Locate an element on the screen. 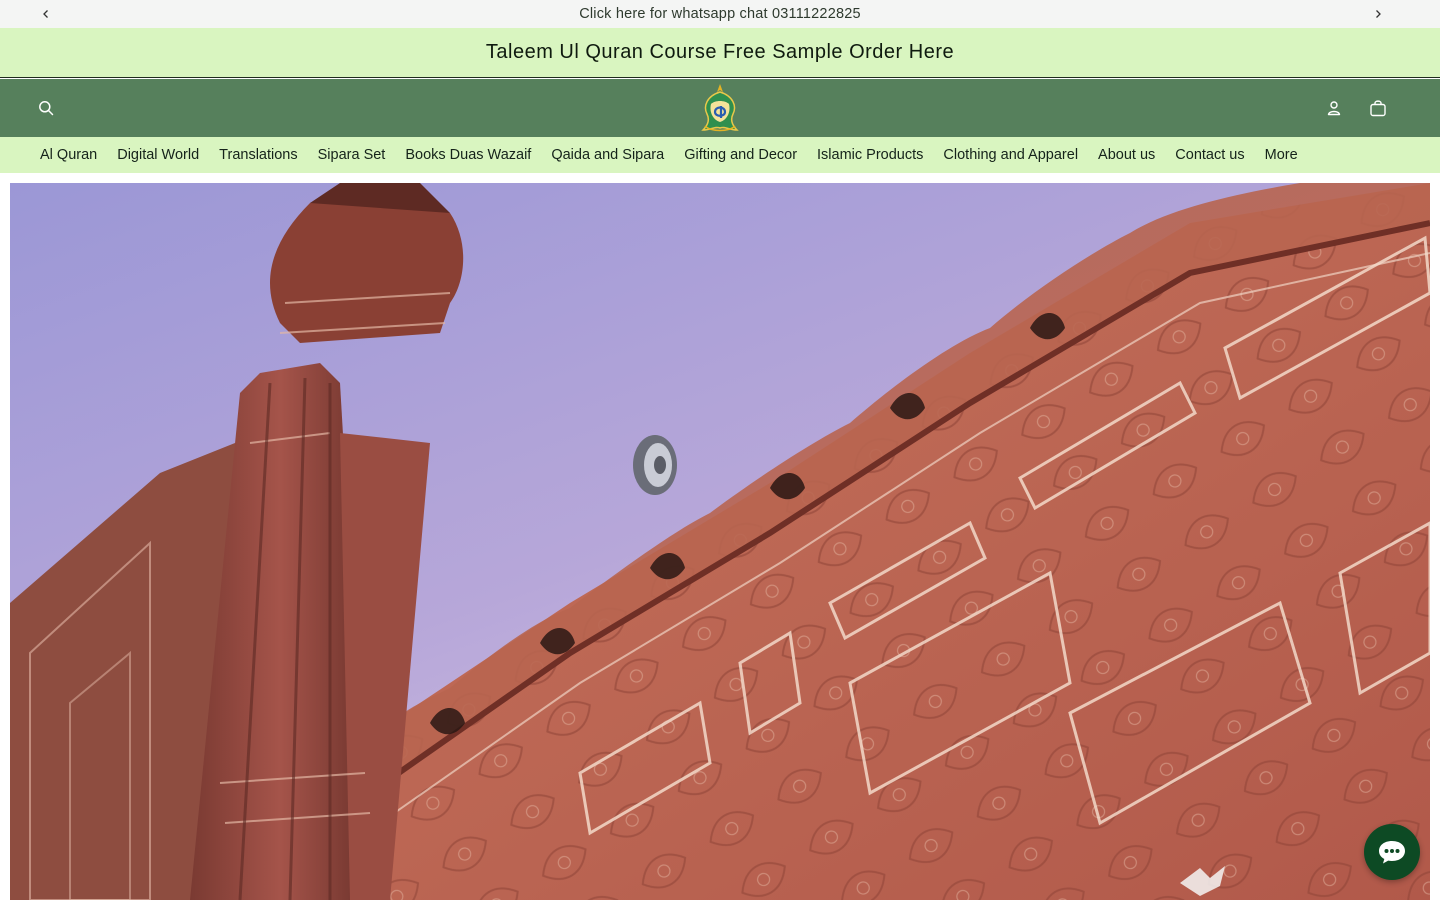  nav-item-about-us: About us is located at coordinates (1126, 155).